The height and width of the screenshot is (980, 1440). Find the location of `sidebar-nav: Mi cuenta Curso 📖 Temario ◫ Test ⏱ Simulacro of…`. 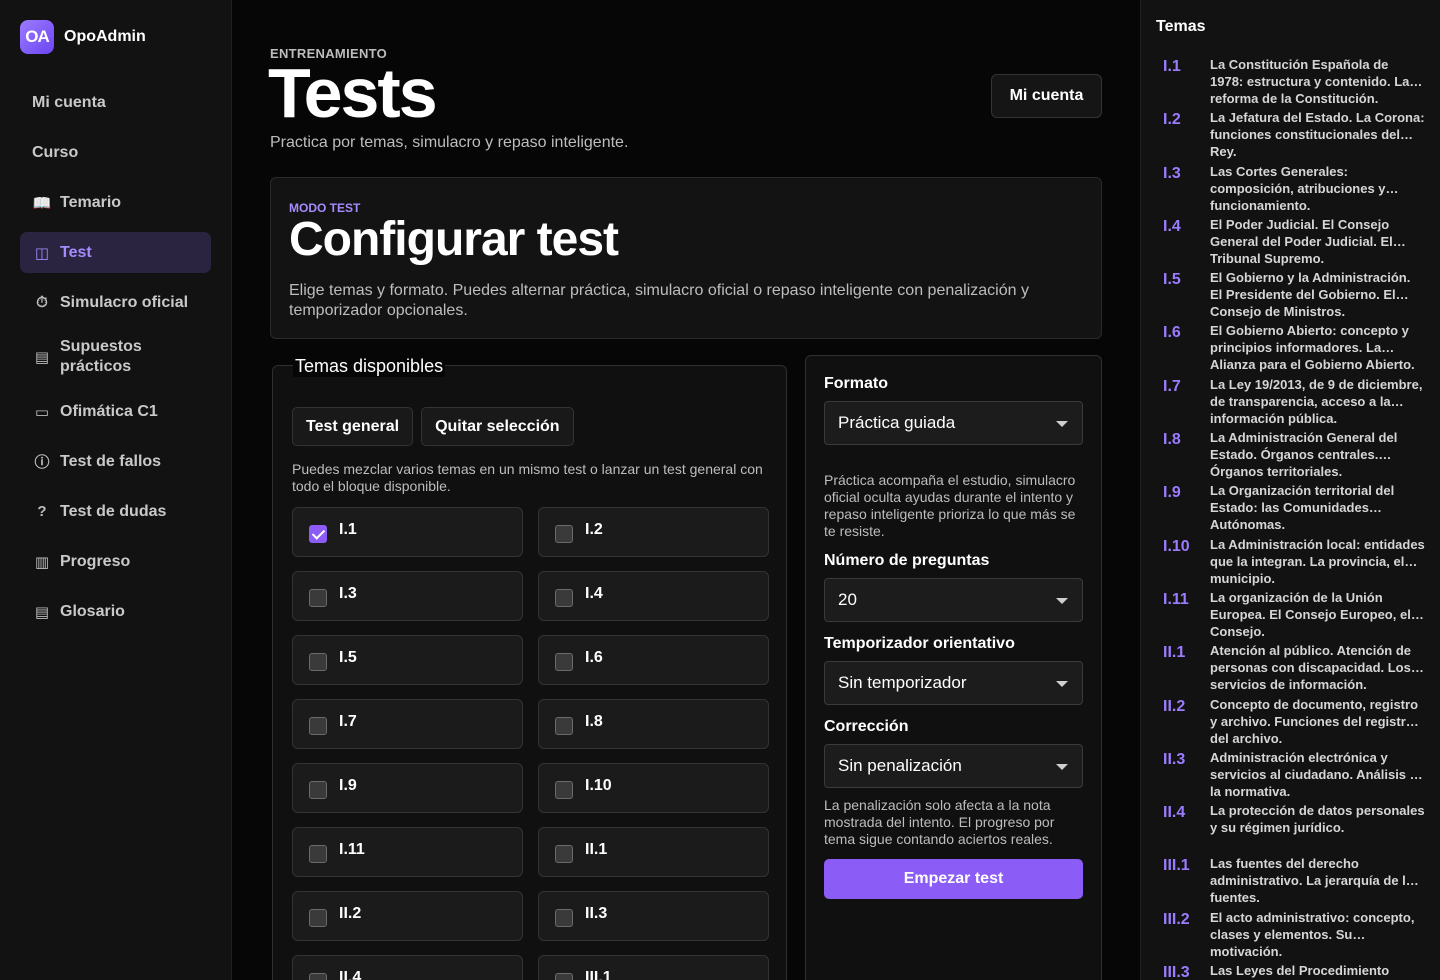

sidebar-nav: Mi cuenta Curso 📖 Temario ◫ Test ⏱ Simulacro of… is located at coordinates (115, 361).